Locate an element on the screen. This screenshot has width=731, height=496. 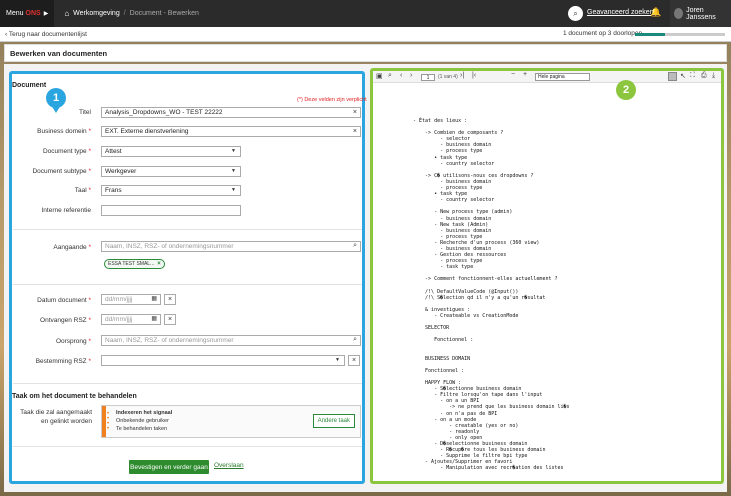
oorsprong-search-input: Naam, INSZ, RSZ- of ondernemingsnummer ⌕ is located at coordinates (231, 340).